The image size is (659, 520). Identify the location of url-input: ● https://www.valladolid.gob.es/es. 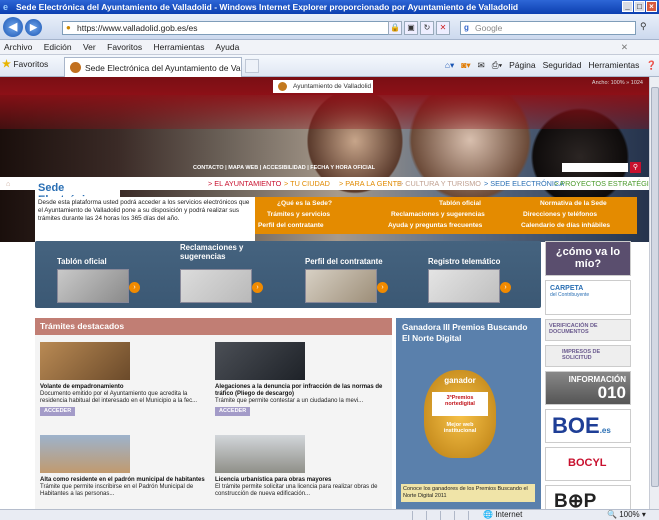
(229, 28).